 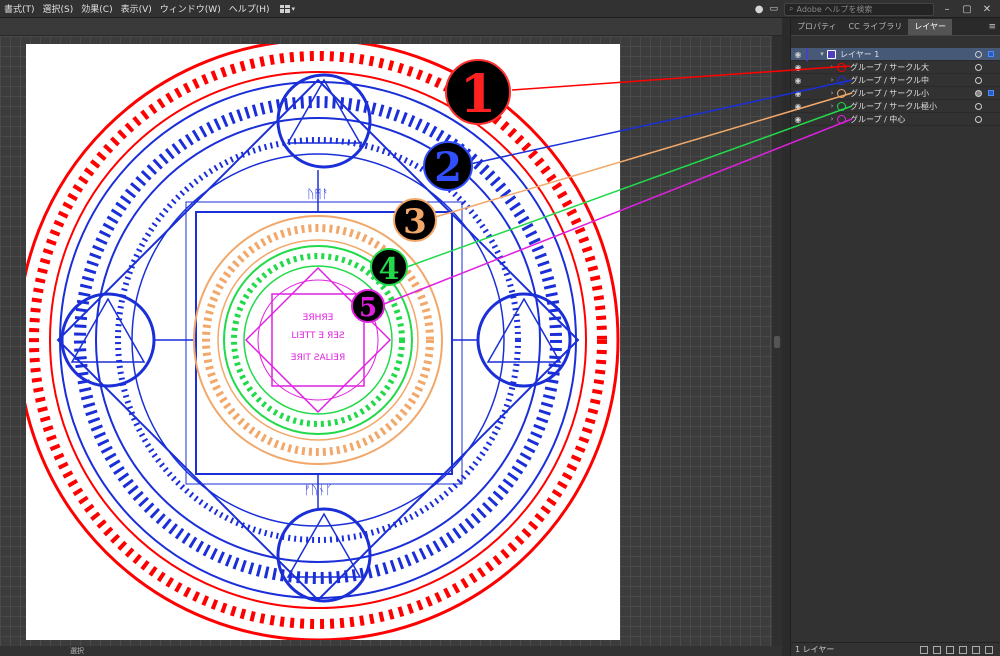 I want to click on rune-bottom: ᚠᚢᚾᚴ, so click(x=318, y=490).